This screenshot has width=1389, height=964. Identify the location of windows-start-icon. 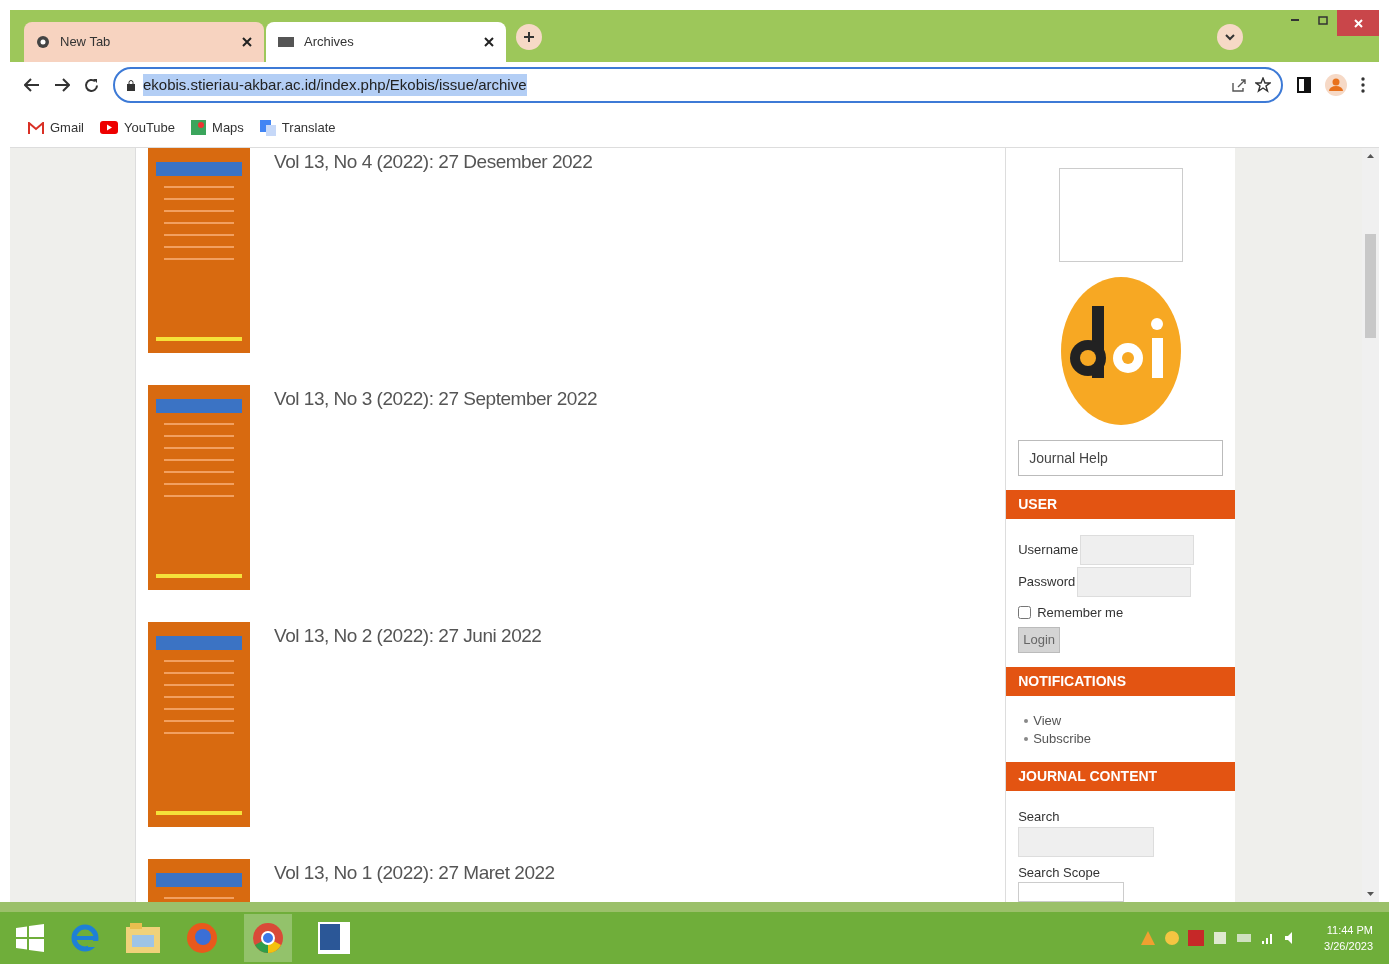
(30, 938).